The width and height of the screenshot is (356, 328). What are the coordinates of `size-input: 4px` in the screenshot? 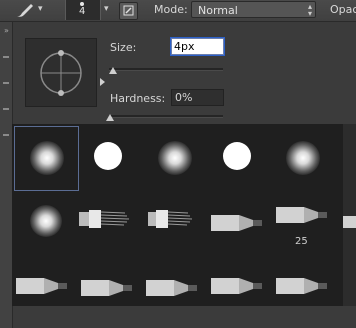 It's located at (197, 46).